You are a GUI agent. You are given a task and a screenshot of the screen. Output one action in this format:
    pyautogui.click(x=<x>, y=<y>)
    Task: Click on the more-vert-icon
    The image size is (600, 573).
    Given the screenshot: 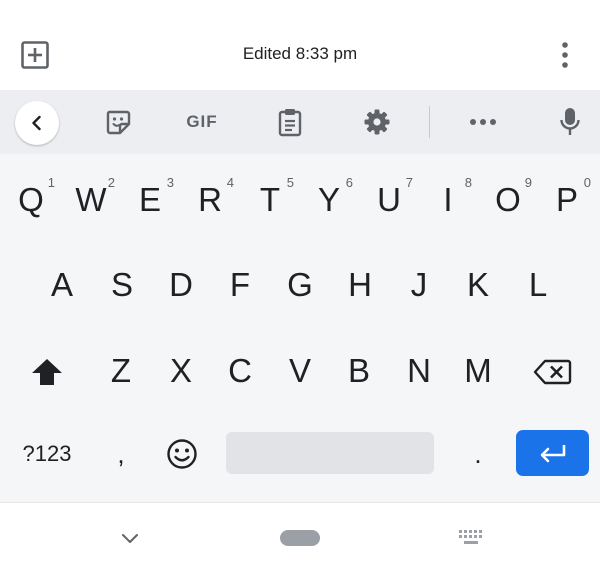 What is the action you would take?
    pyautogui.click(x=565, y=55)
    